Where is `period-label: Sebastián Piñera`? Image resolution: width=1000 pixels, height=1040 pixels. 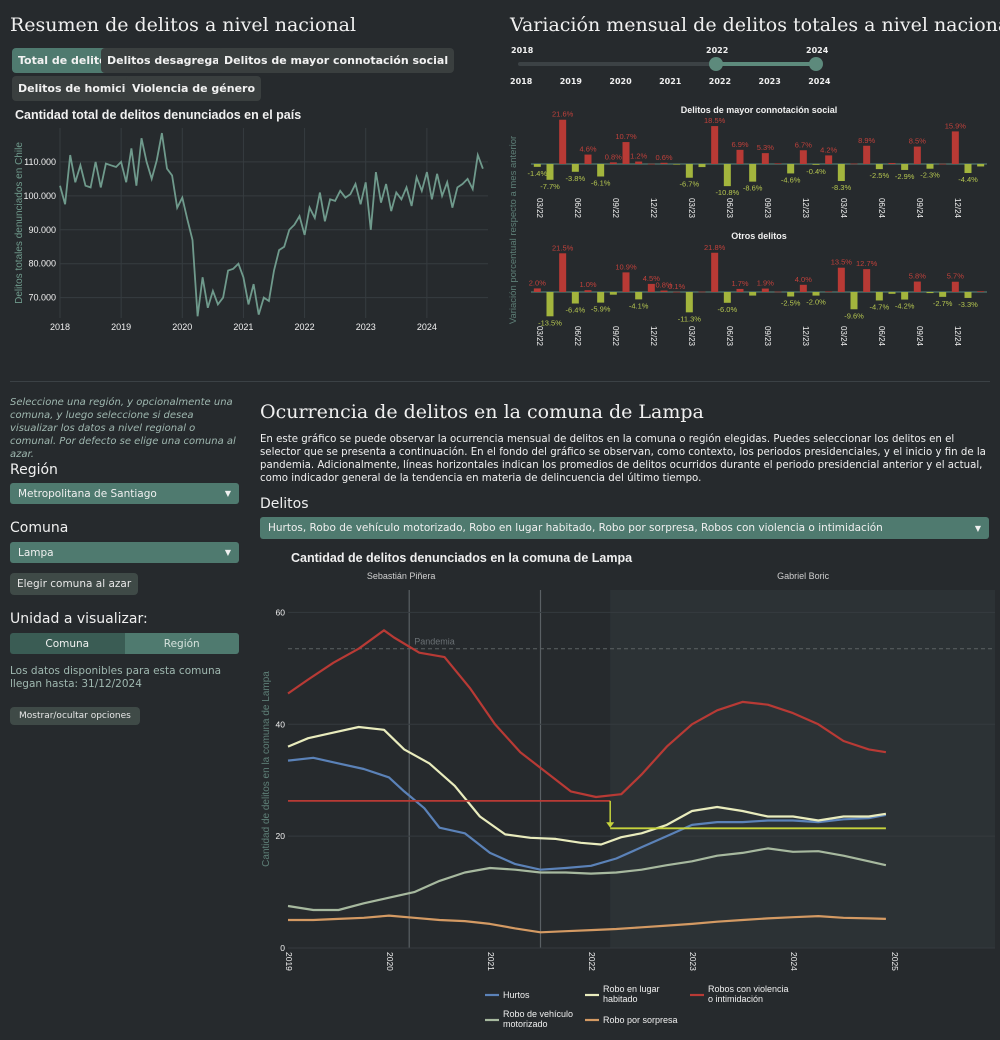 period-label: Sebastián Piñera is located at coordinates (401, 576).